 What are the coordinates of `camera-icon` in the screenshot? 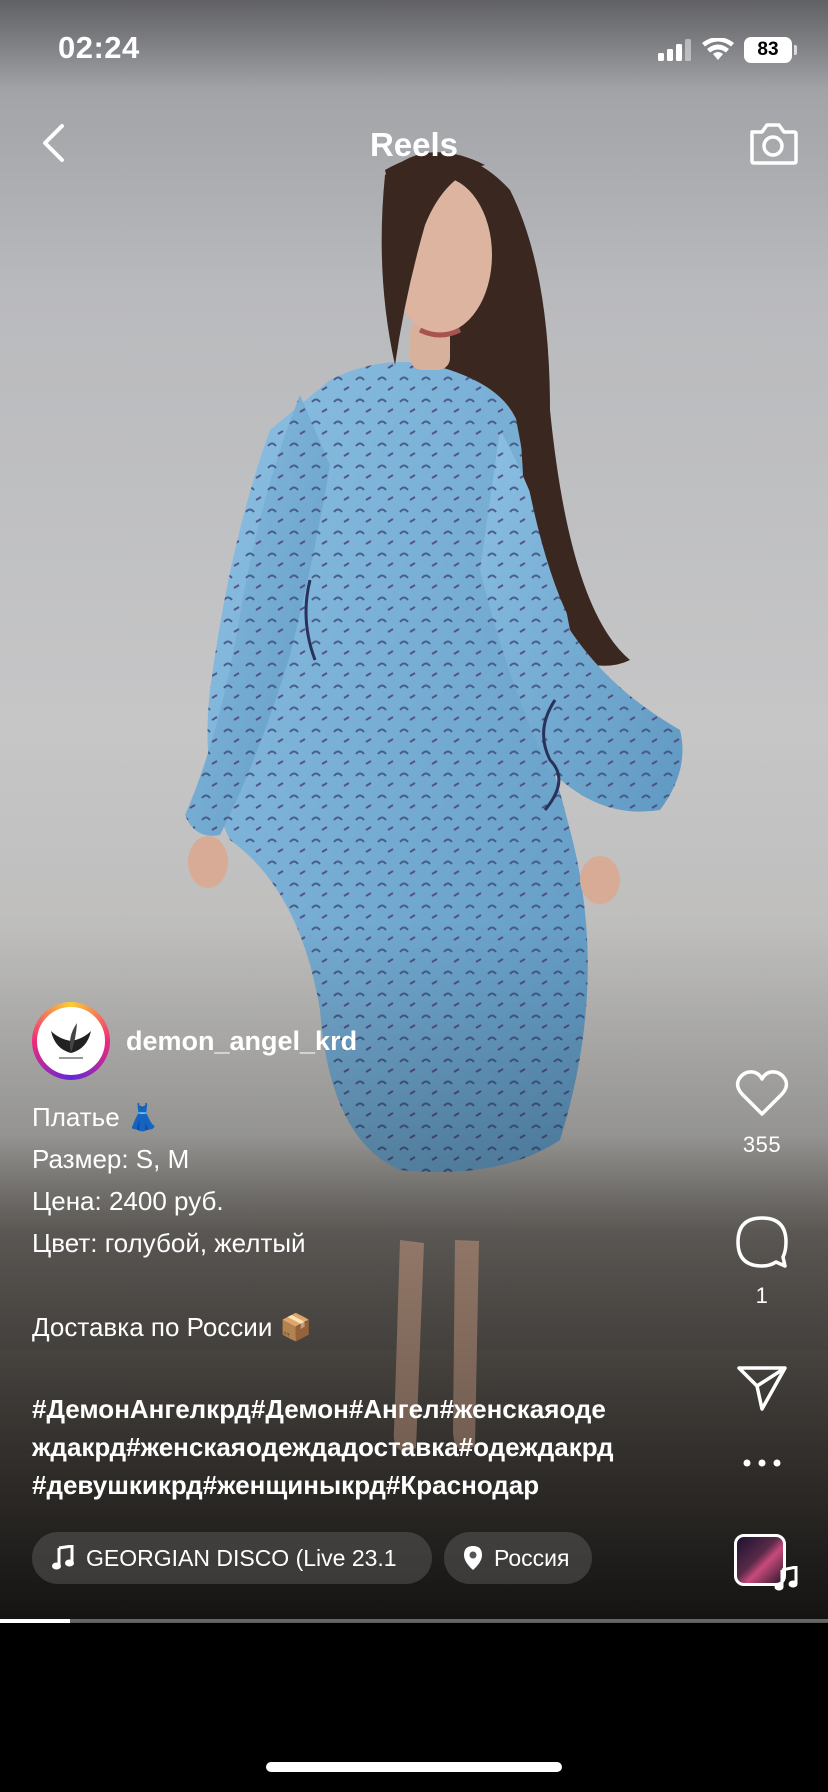 It's located at (774, 144).